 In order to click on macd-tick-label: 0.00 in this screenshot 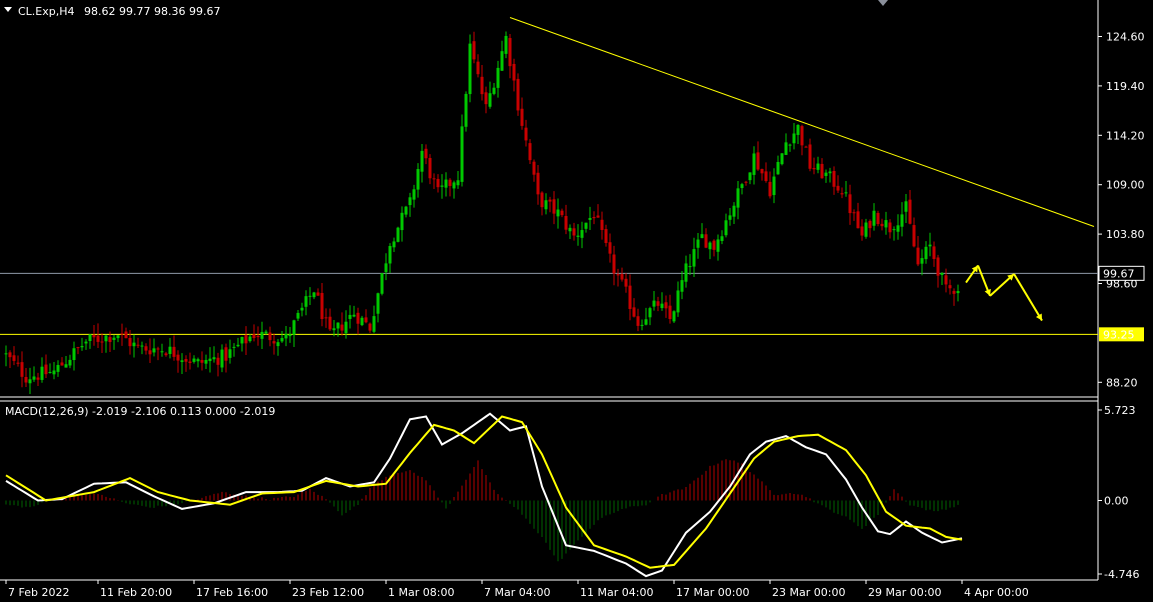, I will do `click(1116, 501)`.